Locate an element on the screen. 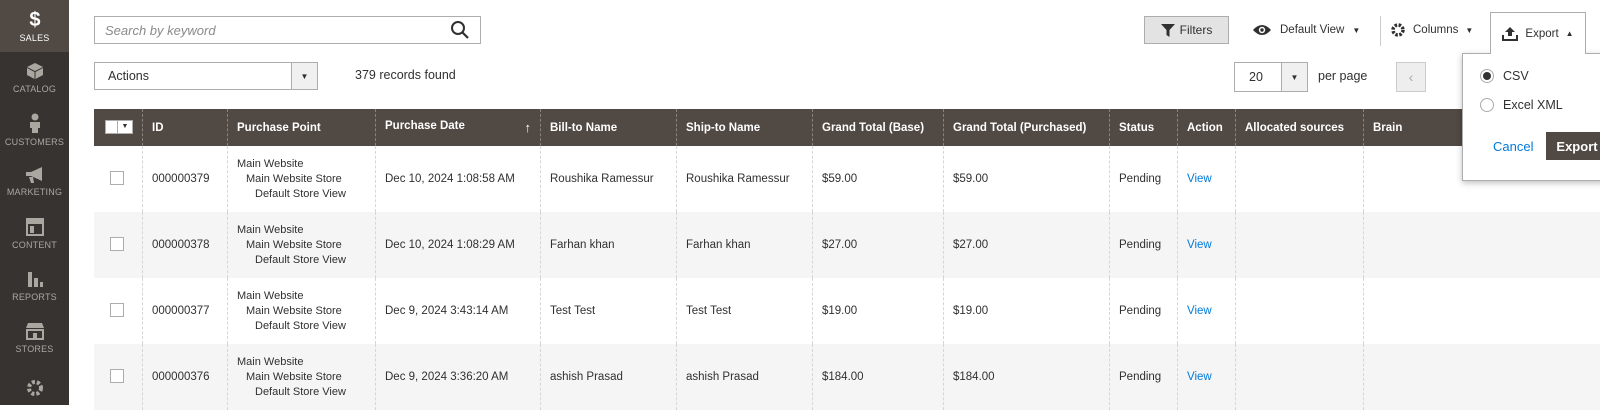 The width and height of the screenshot is (1600, 416). grand-total-base: $184.00 is located at coordinates (878, 377).